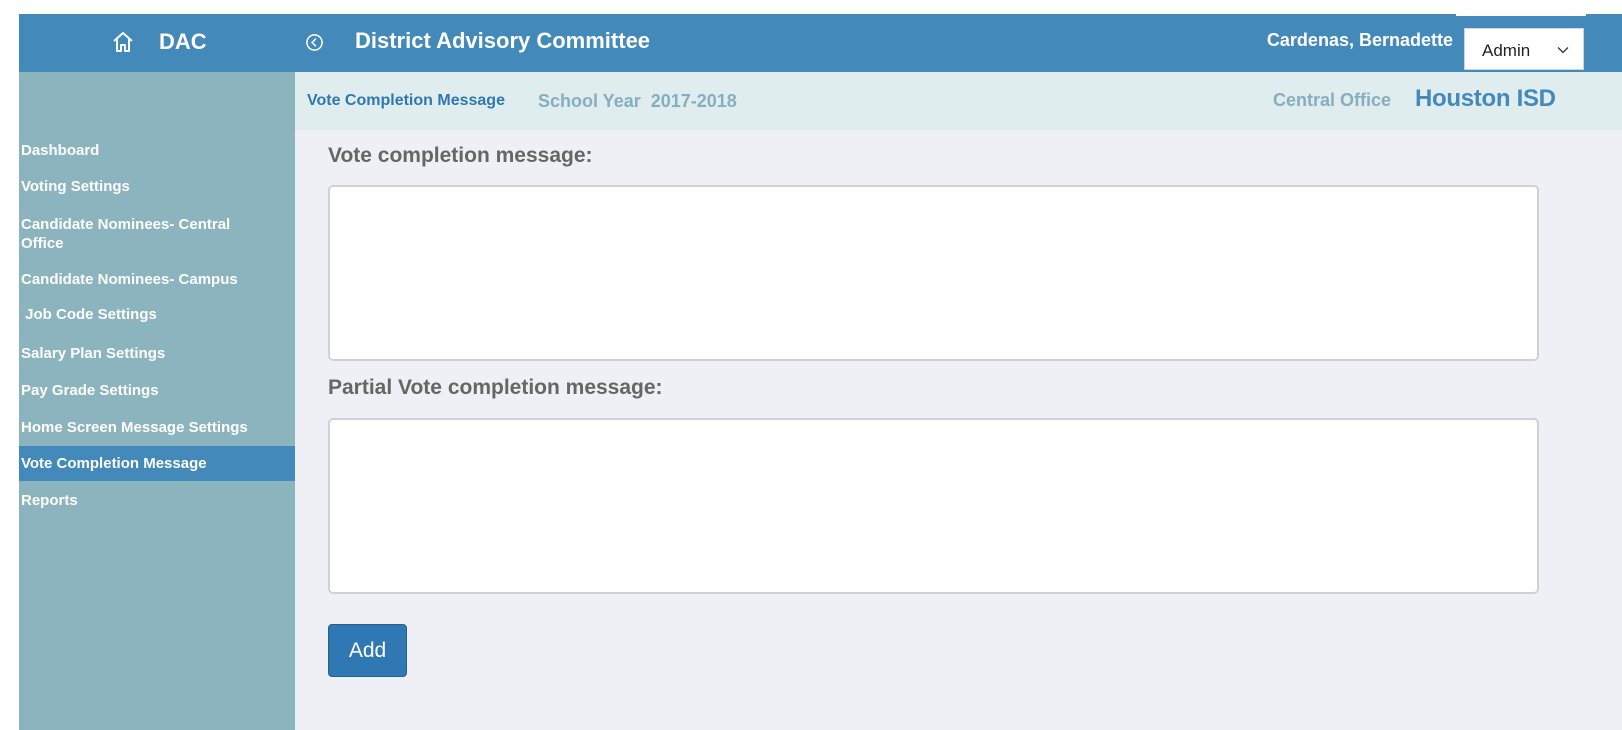  Describe the element at coordinates (406, 101) in the screenshot. I see `breadcrumb: Vote Completion Message` at that location.